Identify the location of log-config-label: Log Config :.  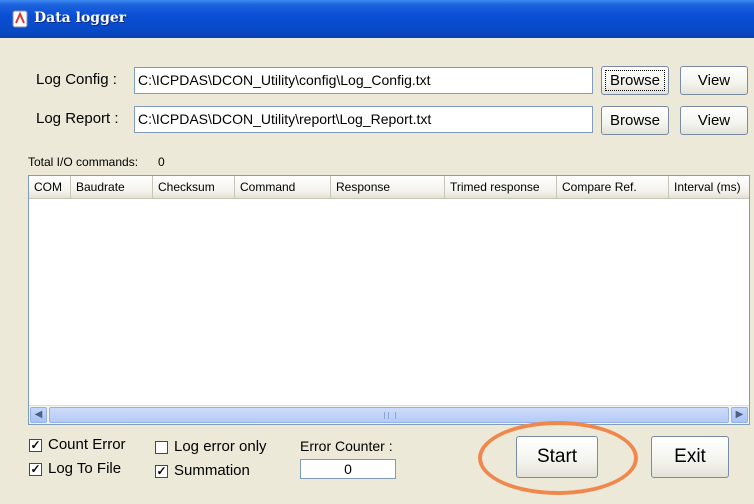
(76, 79).